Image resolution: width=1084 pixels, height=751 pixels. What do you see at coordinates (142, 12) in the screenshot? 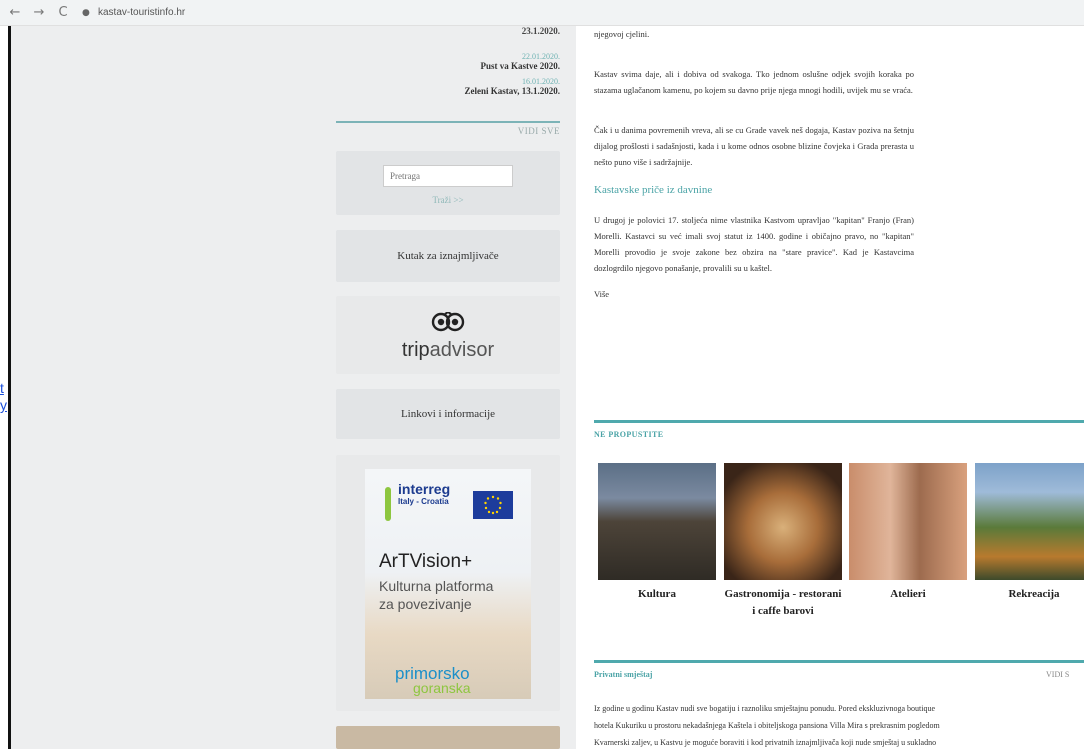
I see `url-text: kastav-touristinfo.hr` at bounding box center [142, 12].